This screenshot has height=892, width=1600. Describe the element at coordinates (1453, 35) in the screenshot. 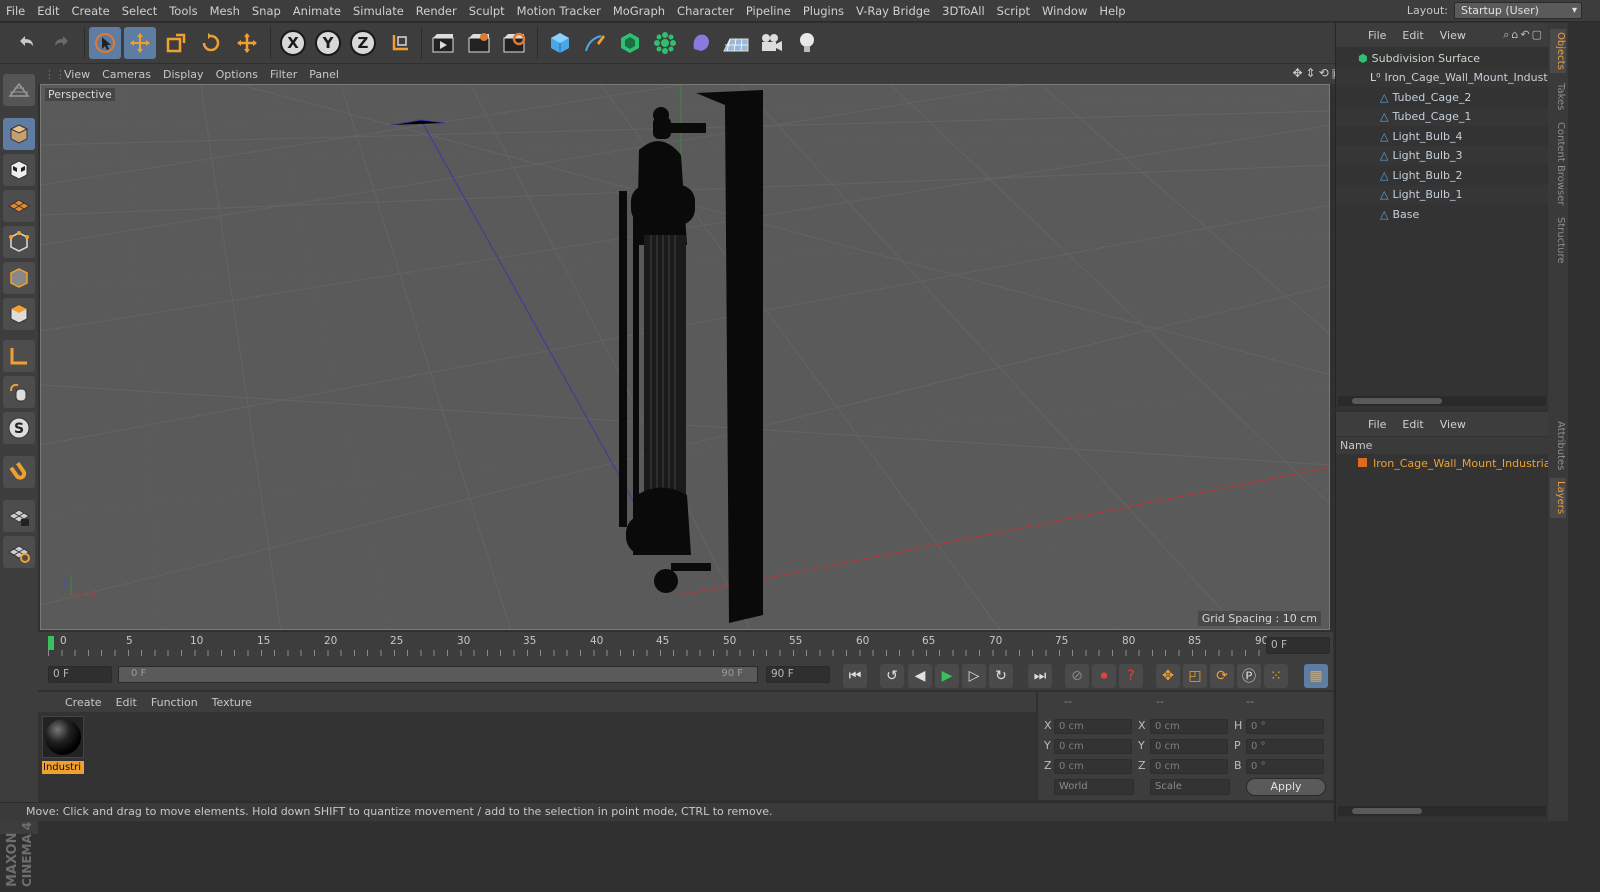

I see `objects-menu-view: View` at that location.